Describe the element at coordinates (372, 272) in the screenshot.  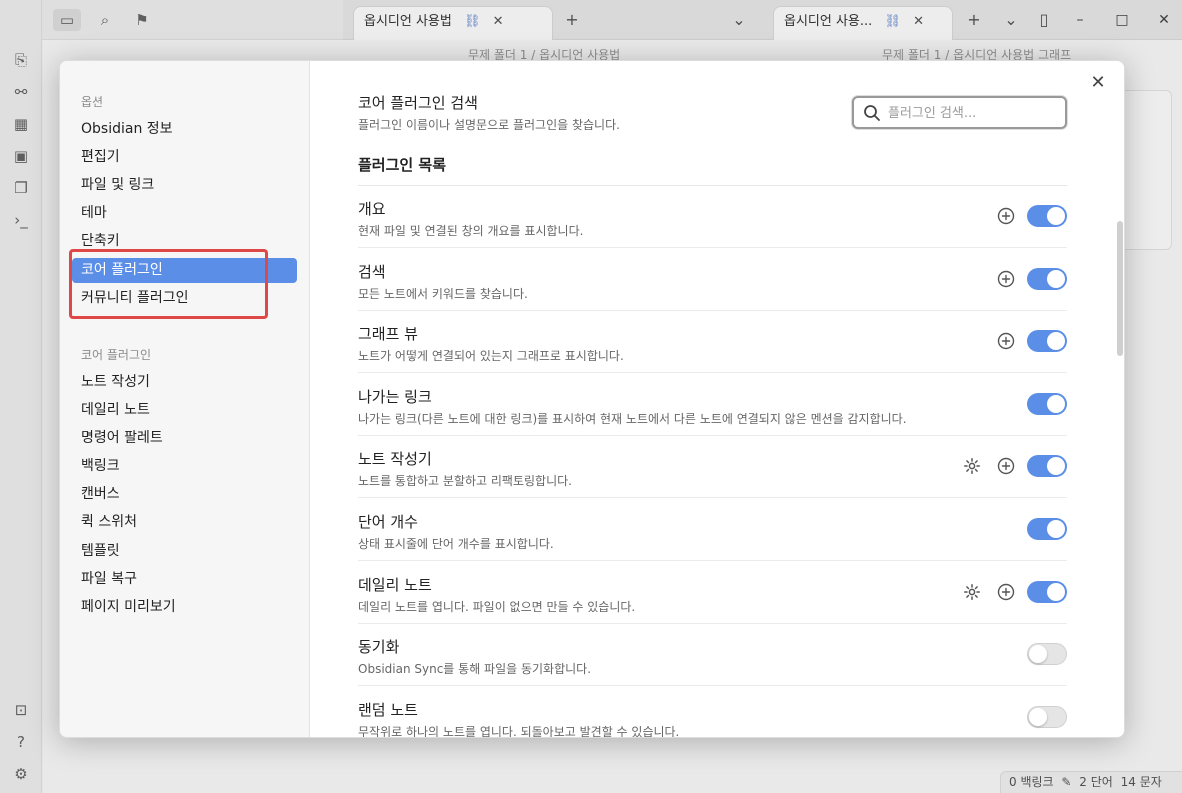
I see `plugin-name: 검색` at that location.